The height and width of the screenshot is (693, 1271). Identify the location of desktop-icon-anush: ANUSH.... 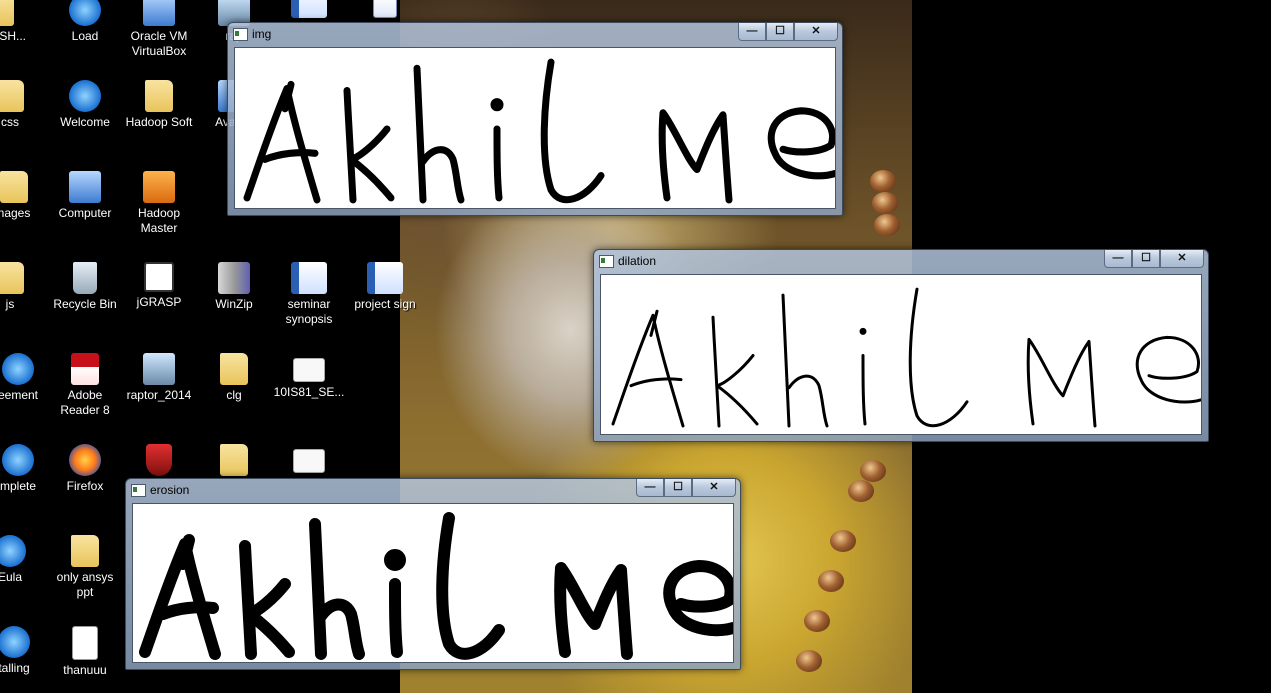
(19, 22).